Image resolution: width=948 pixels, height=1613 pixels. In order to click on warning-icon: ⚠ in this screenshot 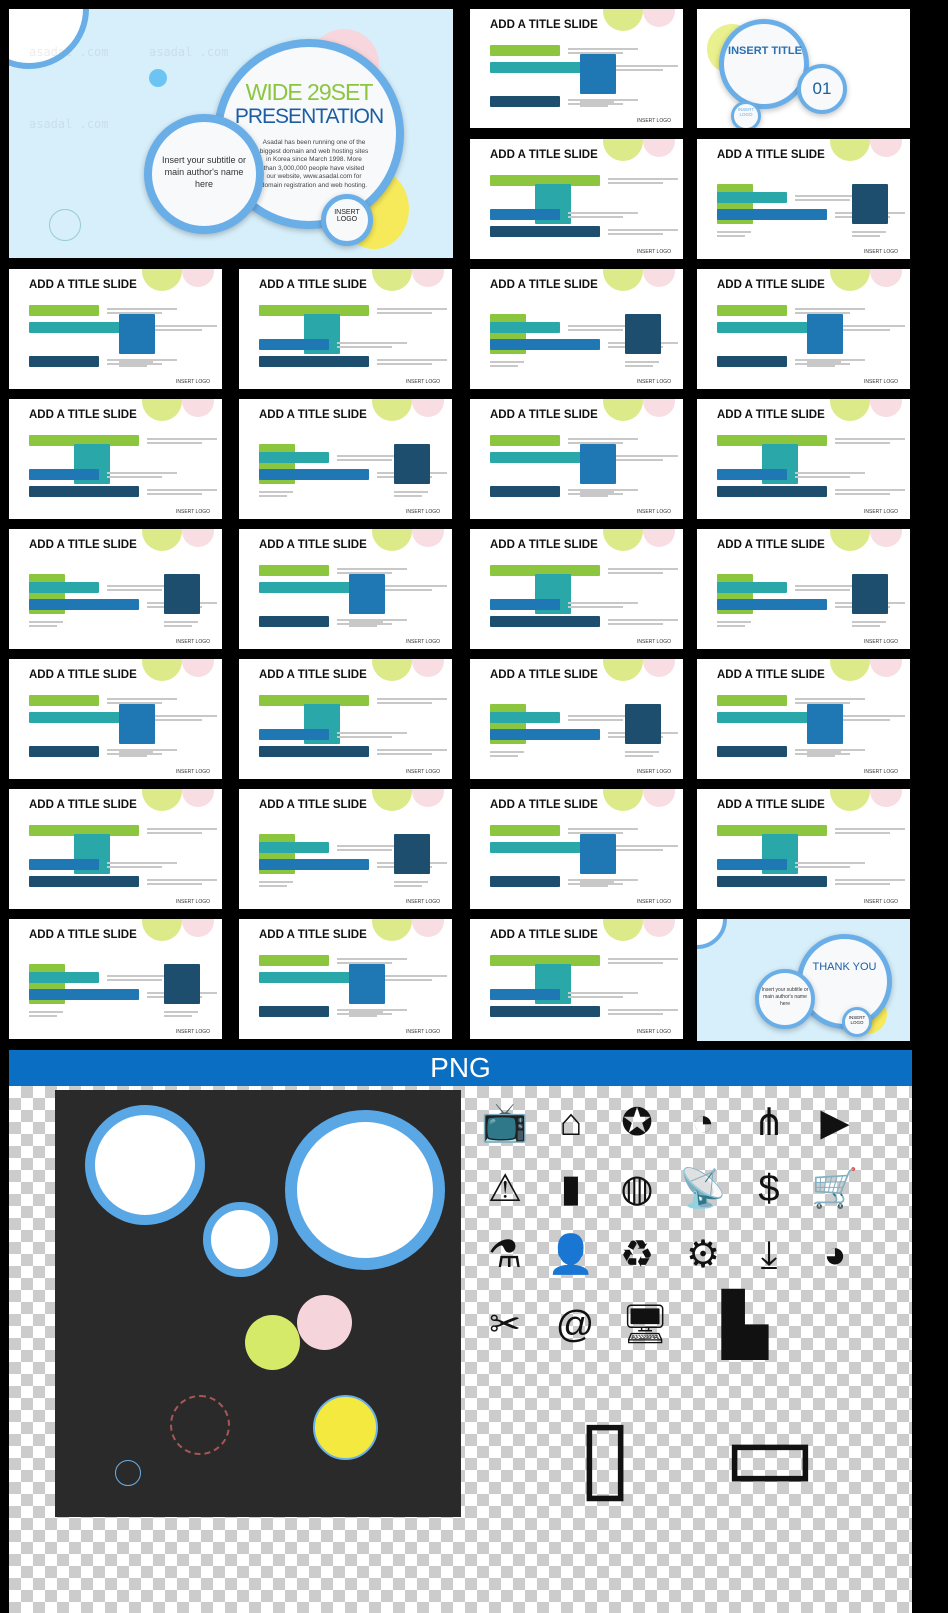, I will do `click(505, 1189)`.